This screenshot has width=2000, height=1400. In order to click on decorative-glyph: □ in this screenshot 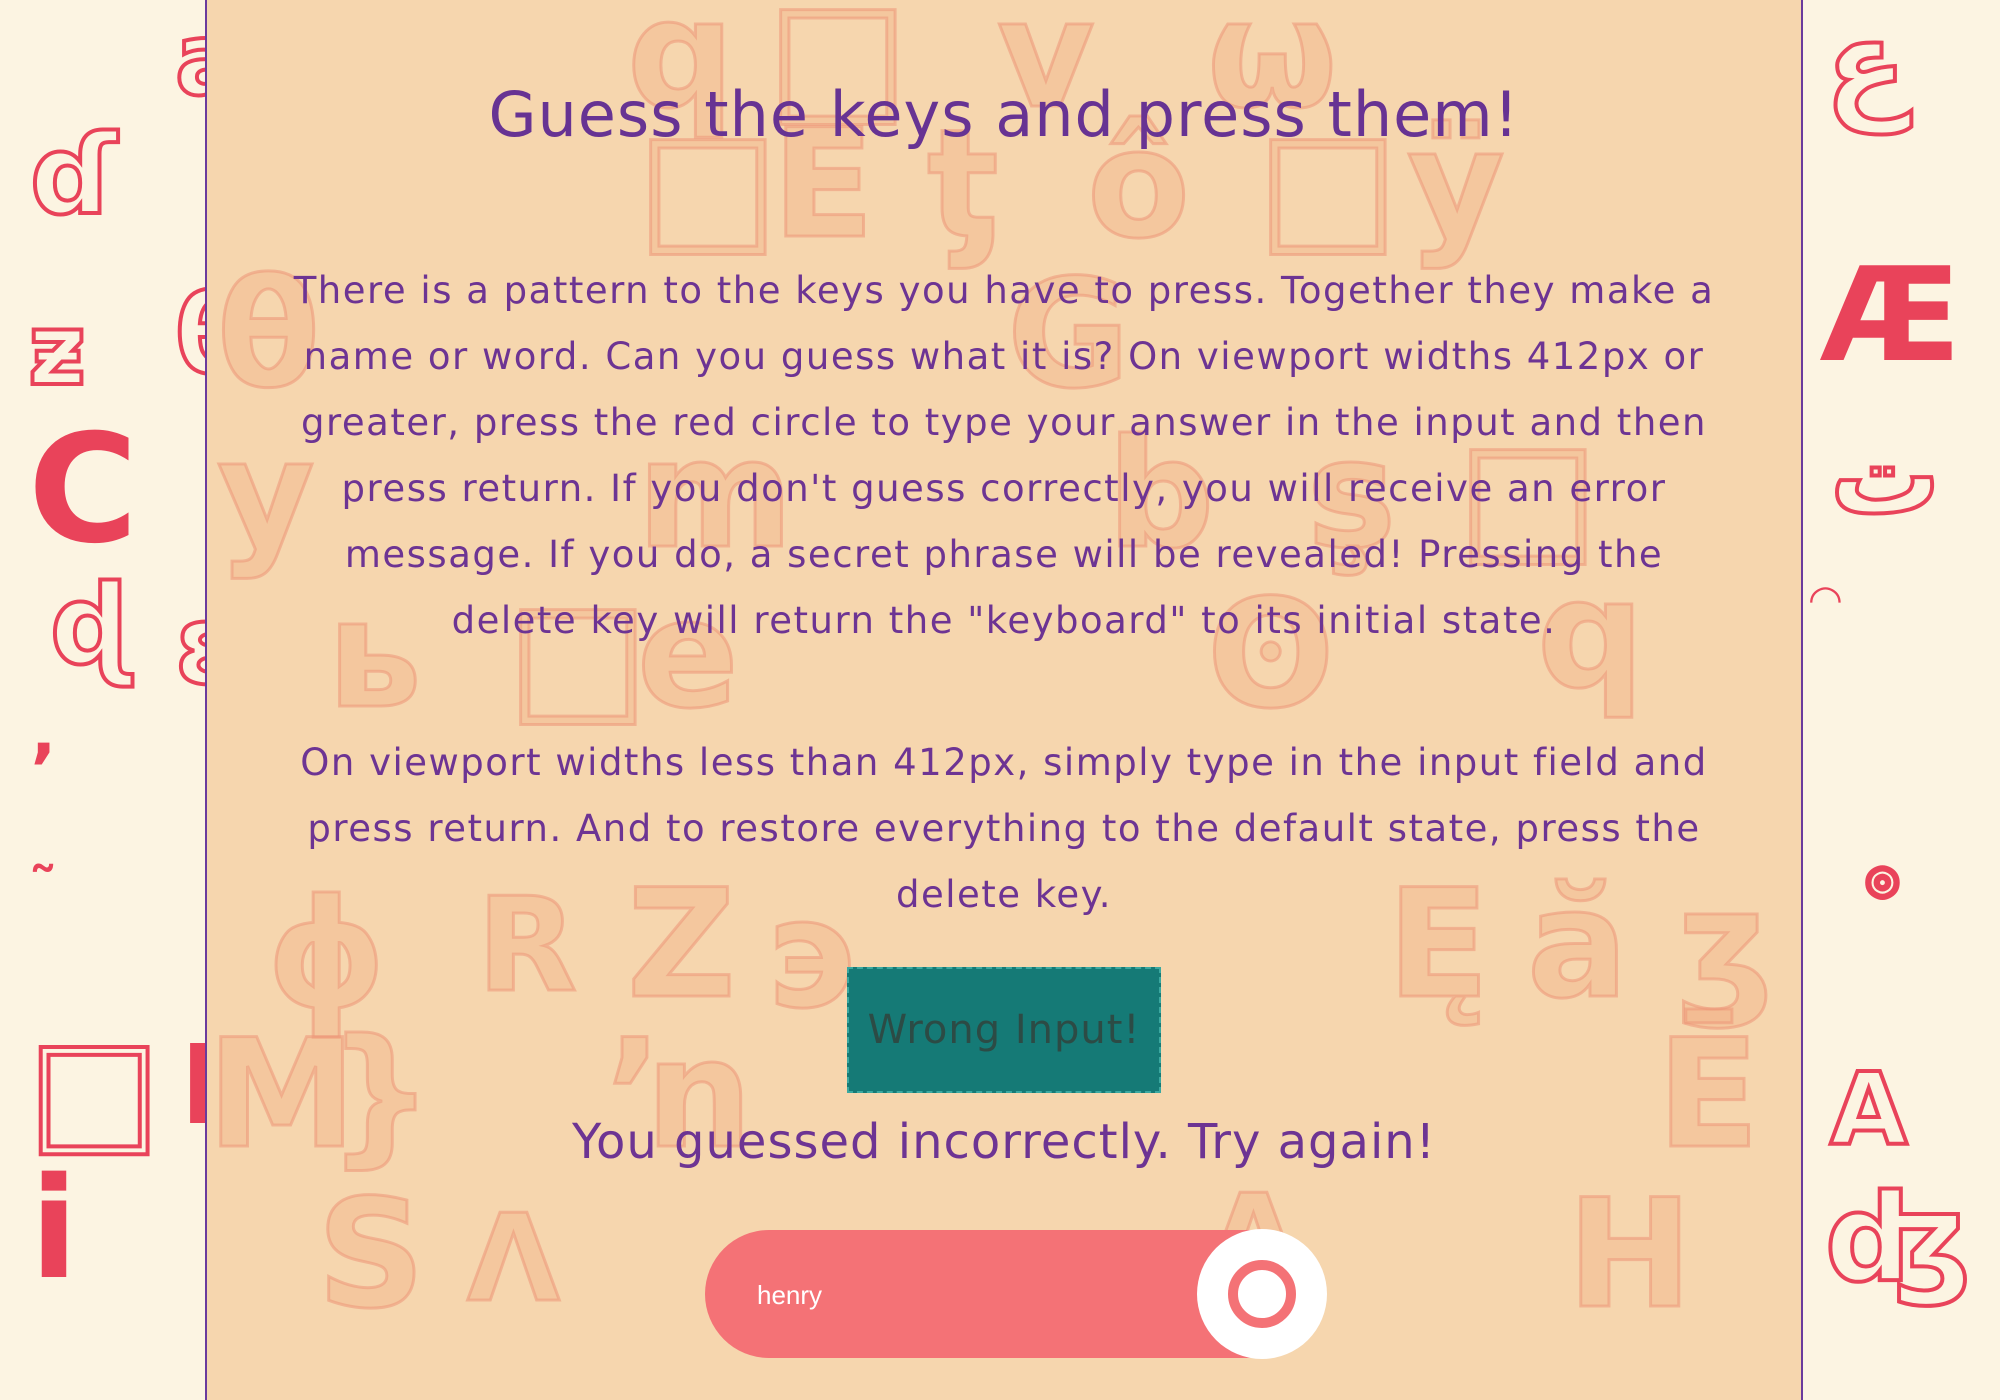, I will do `click(94, 1089)`.